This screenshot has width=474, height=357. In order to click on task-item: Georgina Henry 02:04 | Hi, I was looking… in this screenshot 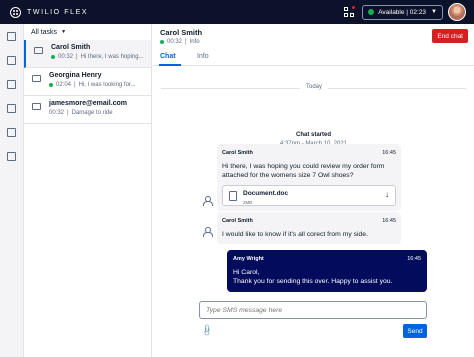, I will do `click(87, 82)`.